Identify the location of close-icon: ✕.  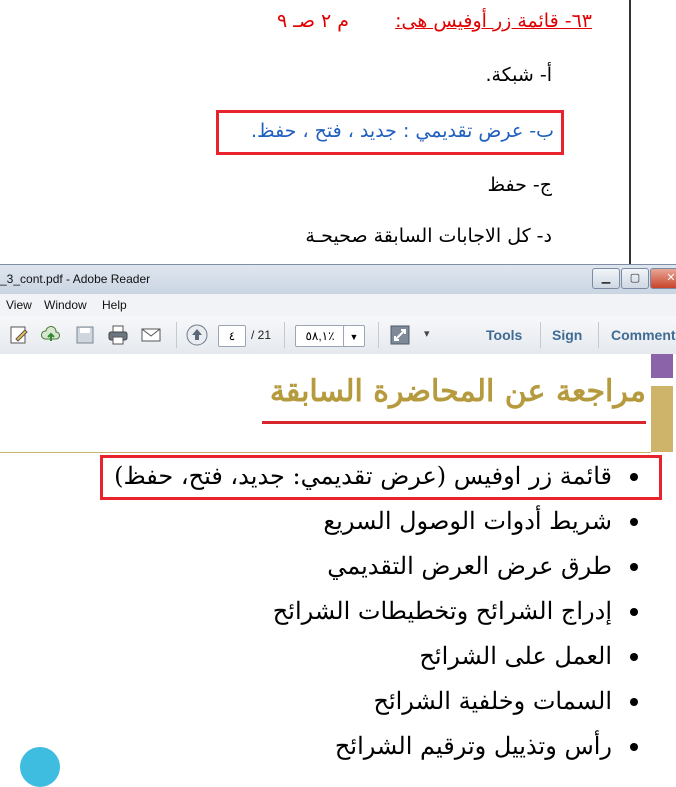
(671, 277).